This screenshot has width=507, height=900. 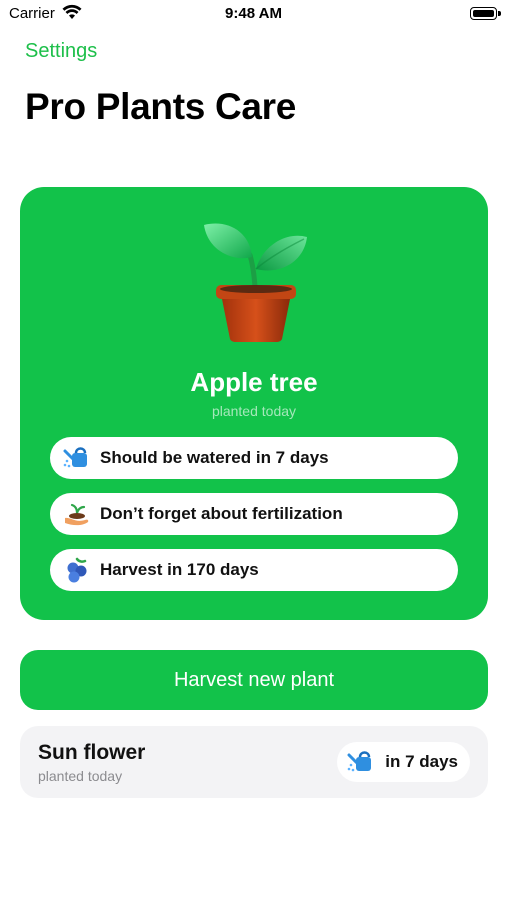 What do you see at coordinates (485, 13) in the screenshot?
I see `battery-icon` at bounding box center [485, 13].